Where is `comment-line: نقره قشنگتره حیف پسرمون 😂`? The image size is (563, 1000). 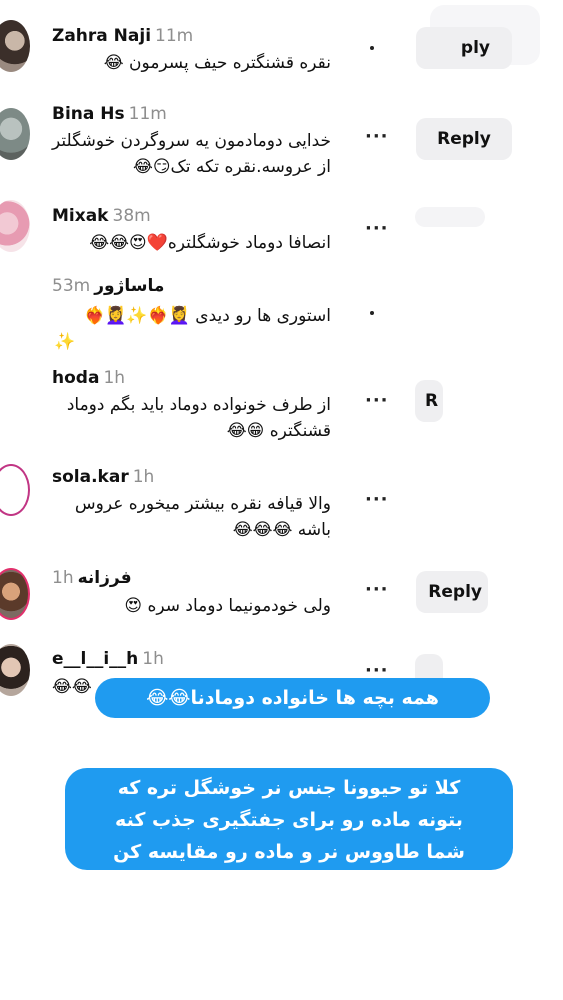 comment-line: نقره قشنگتره حیف پسرمون 😂 is located at coordinates (217, 63).